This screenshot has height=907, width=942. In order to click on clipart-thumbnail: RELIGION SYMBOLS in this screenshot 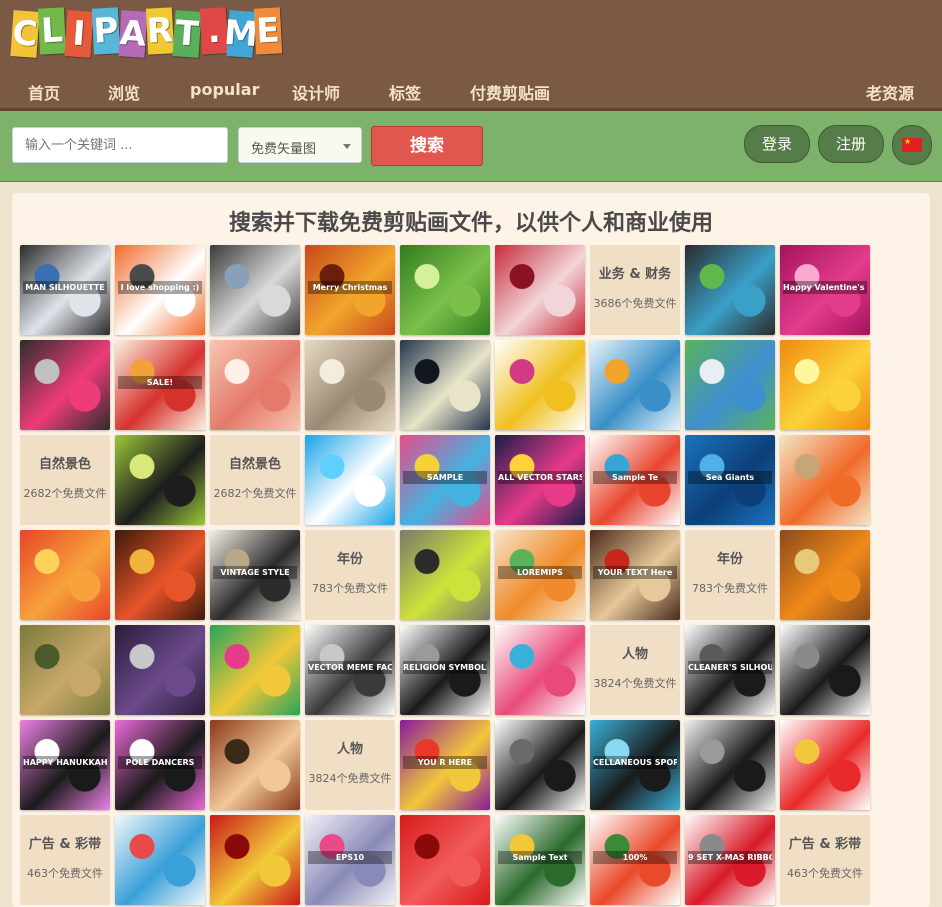, I will do `click(445, 670)`.